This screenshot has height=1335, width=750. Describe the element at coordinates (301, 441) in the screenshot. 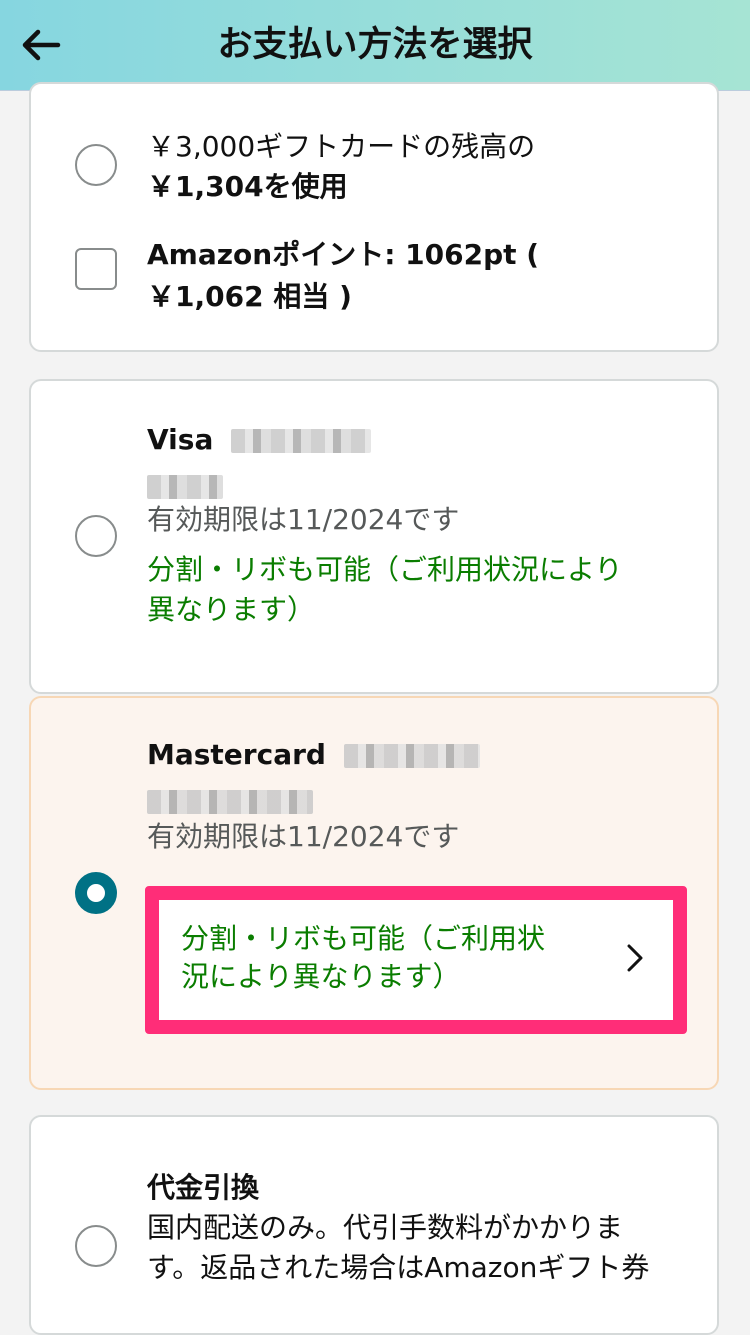

I see `visa-number-redacted` at that location.